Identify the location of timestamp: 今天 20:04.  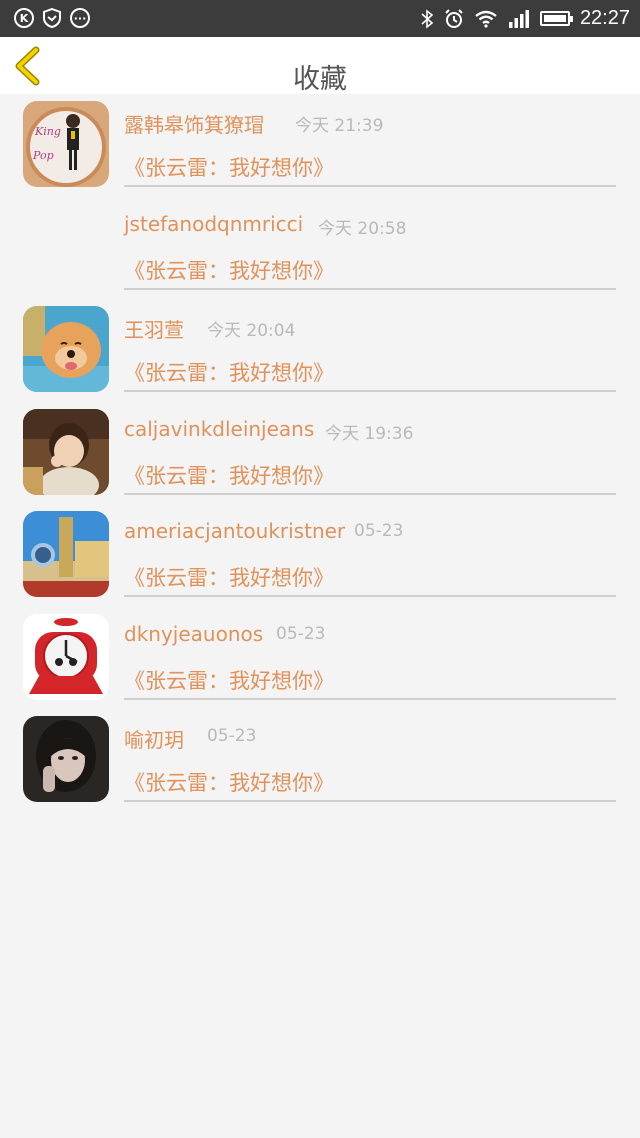
(251, 331).